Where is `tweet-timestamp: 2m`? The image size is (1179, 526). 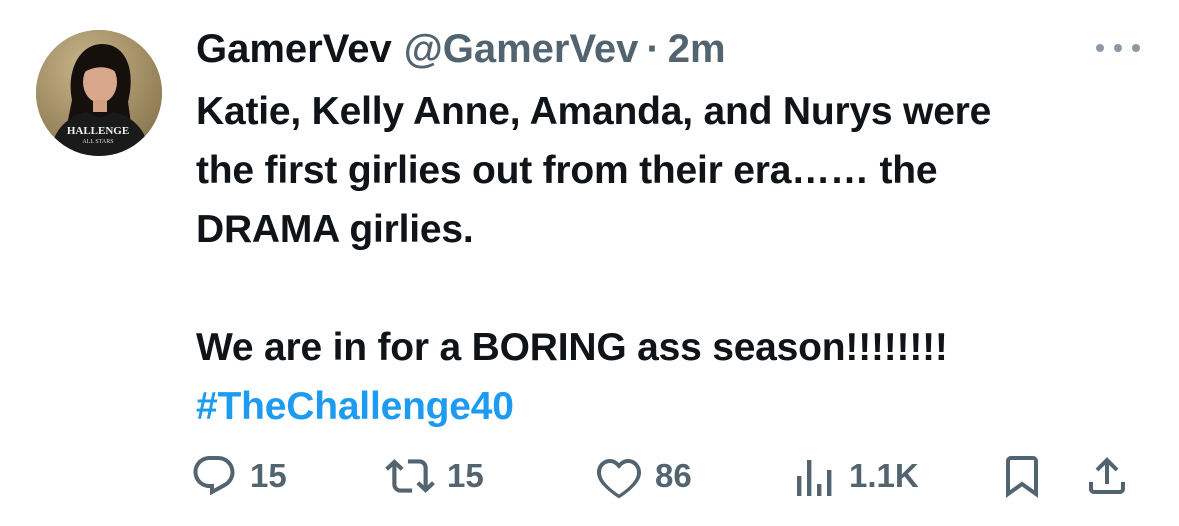
tweet-timestamp: 2m is located at coordinates (697, 49).